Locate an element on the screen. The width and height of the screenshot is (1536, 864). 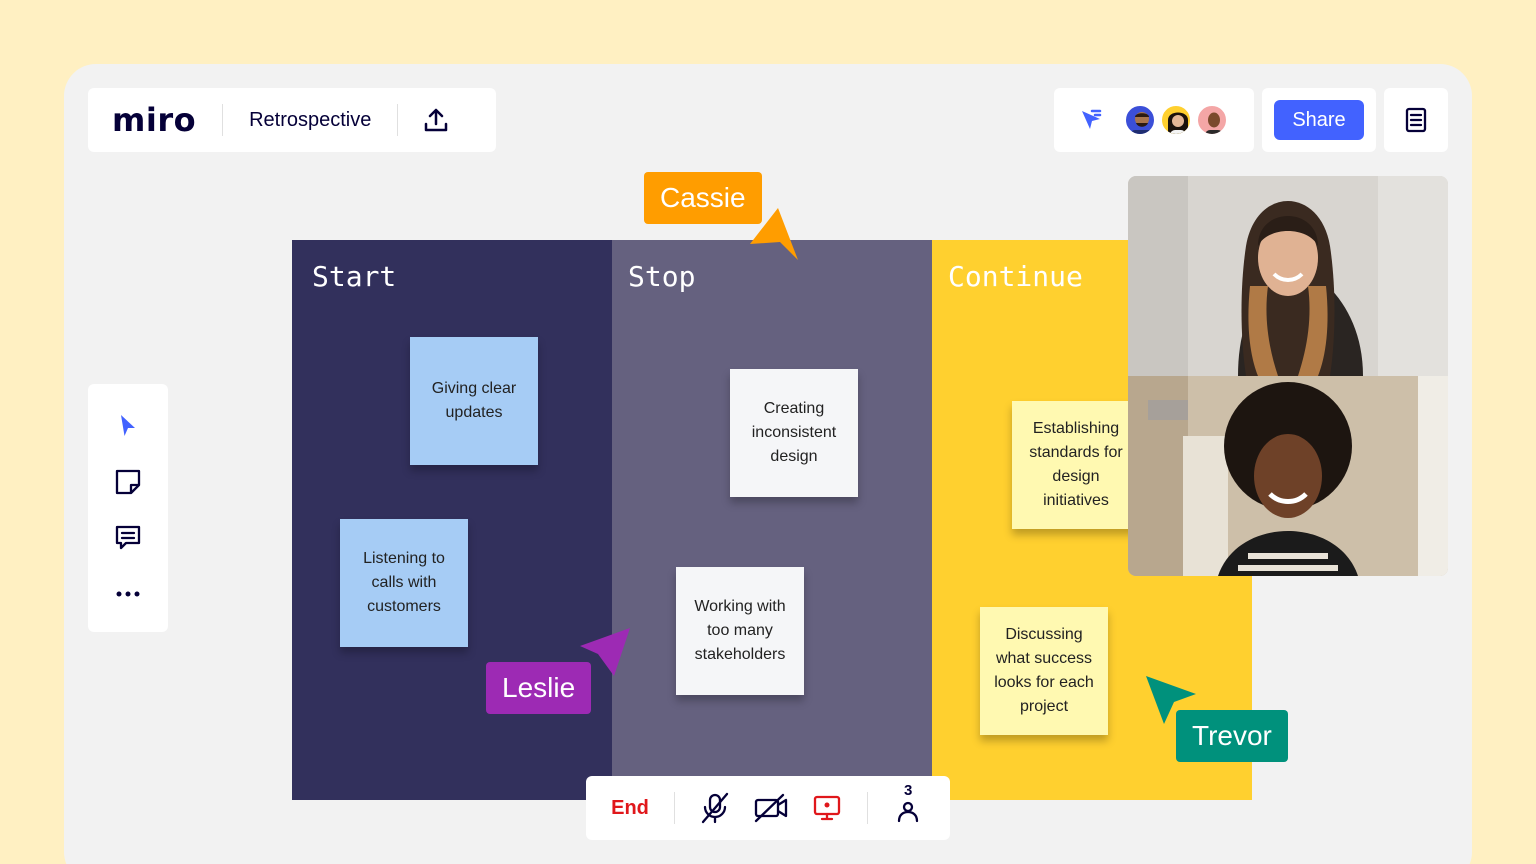
notes-container is located at coordinates (1416, 120).